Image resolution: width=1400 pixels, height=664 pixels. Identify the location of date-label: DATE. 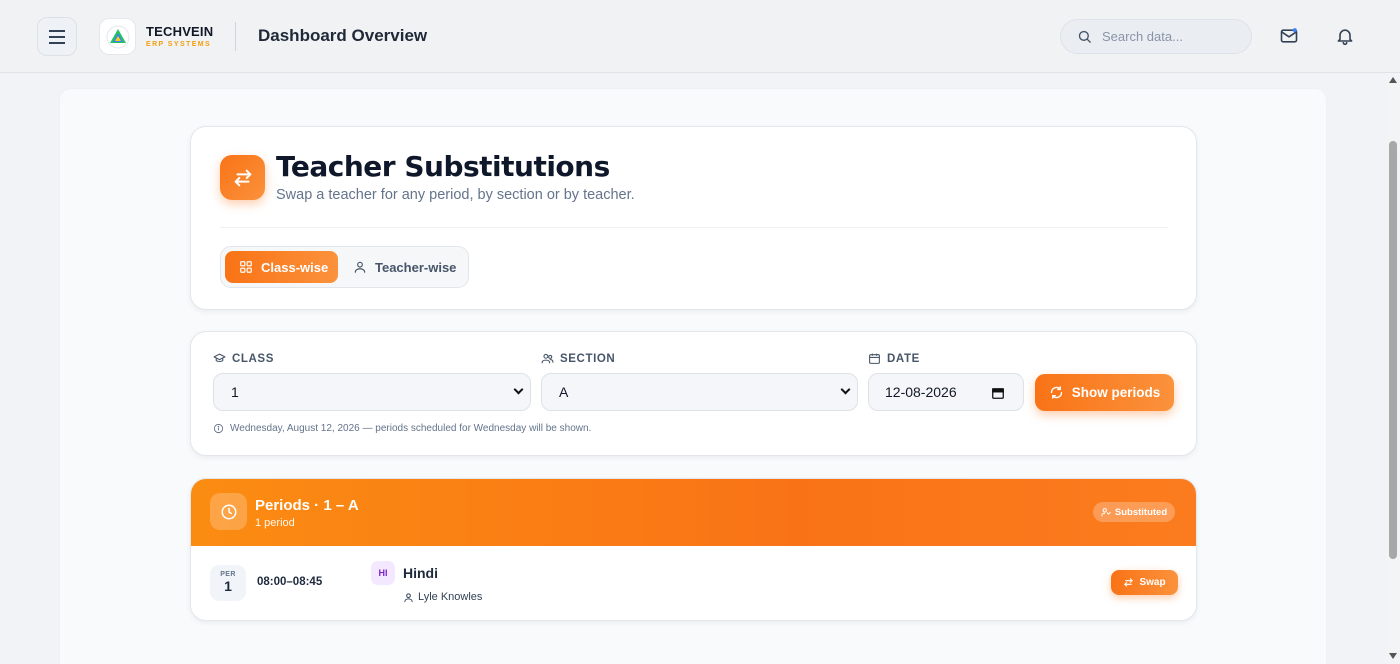
(894, 358).